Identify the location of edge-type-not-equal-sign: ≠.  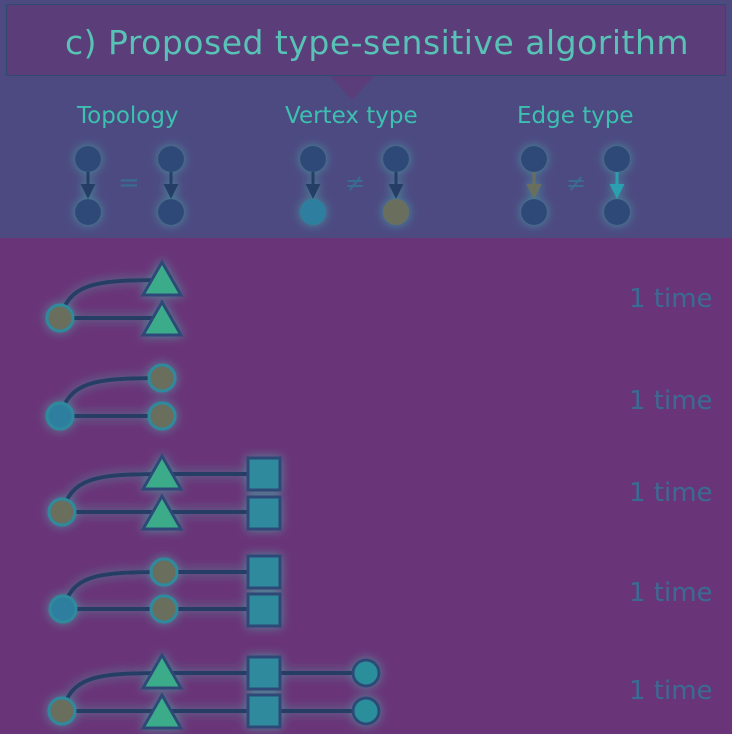
(576, 183).